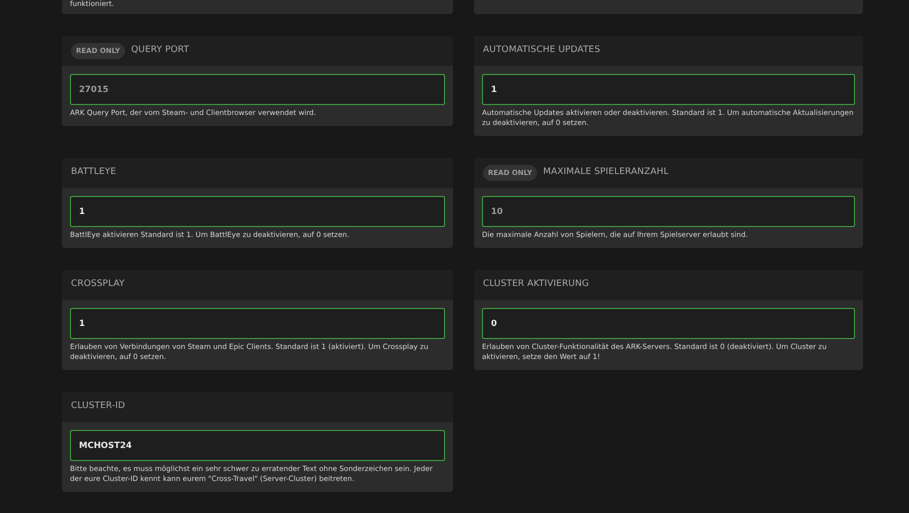  I want to click on field-label: CLUSTER AKTIVIERUNG, so click(536, 285).